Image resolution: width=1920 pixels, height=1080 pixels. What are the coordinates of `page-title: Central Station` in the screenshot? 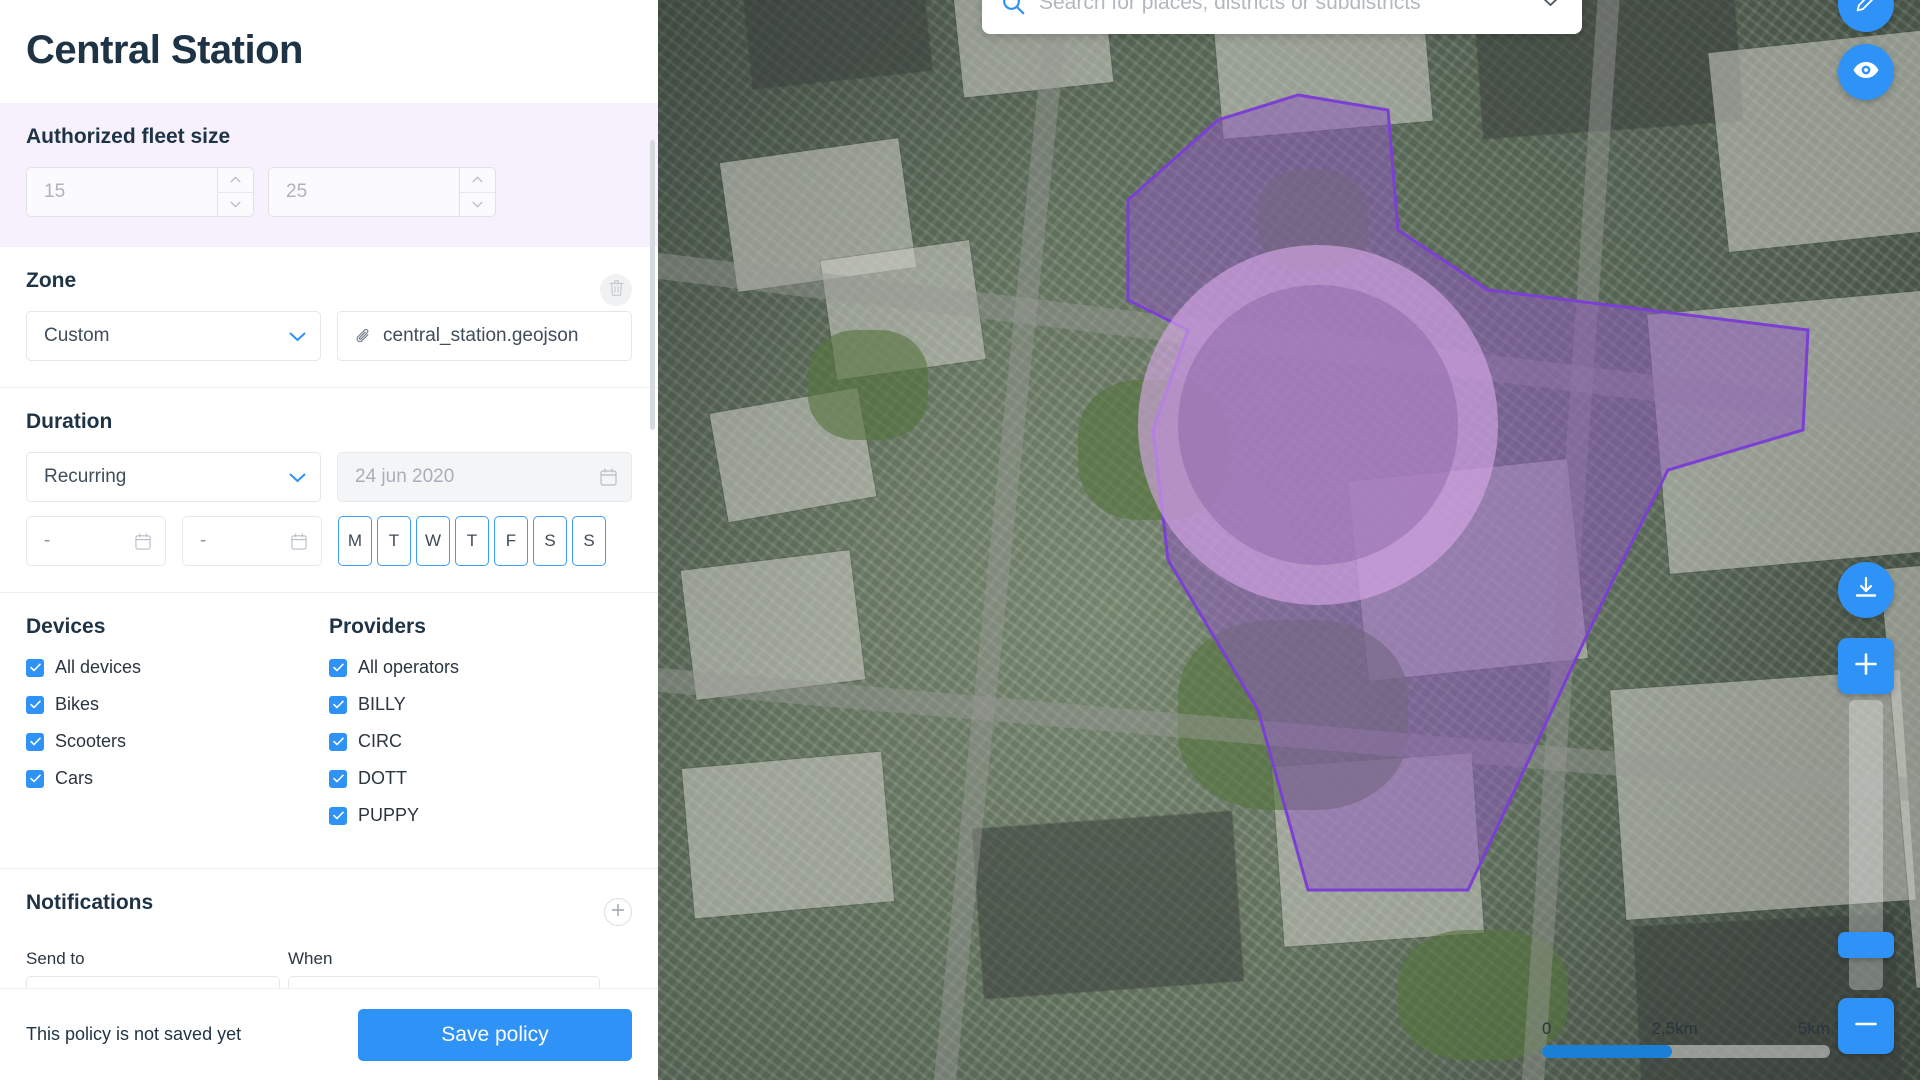 It's located at (164, 50).